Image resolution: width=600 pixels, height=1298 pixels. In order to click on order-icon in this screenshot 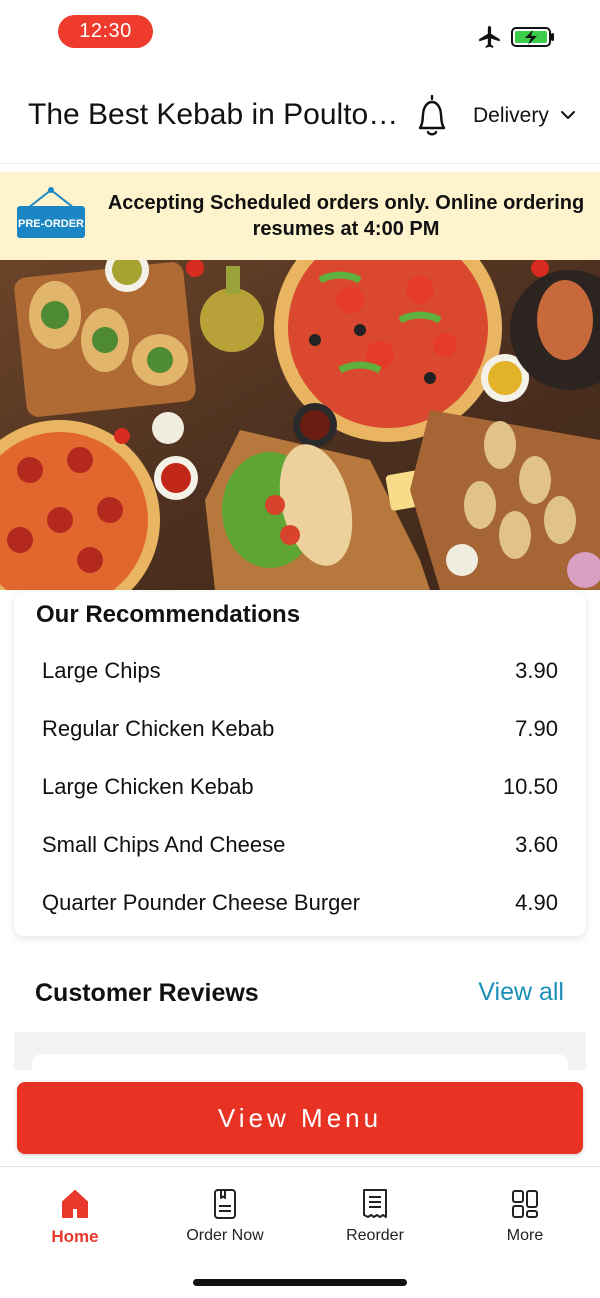, I will do `click(225, 1204)`.